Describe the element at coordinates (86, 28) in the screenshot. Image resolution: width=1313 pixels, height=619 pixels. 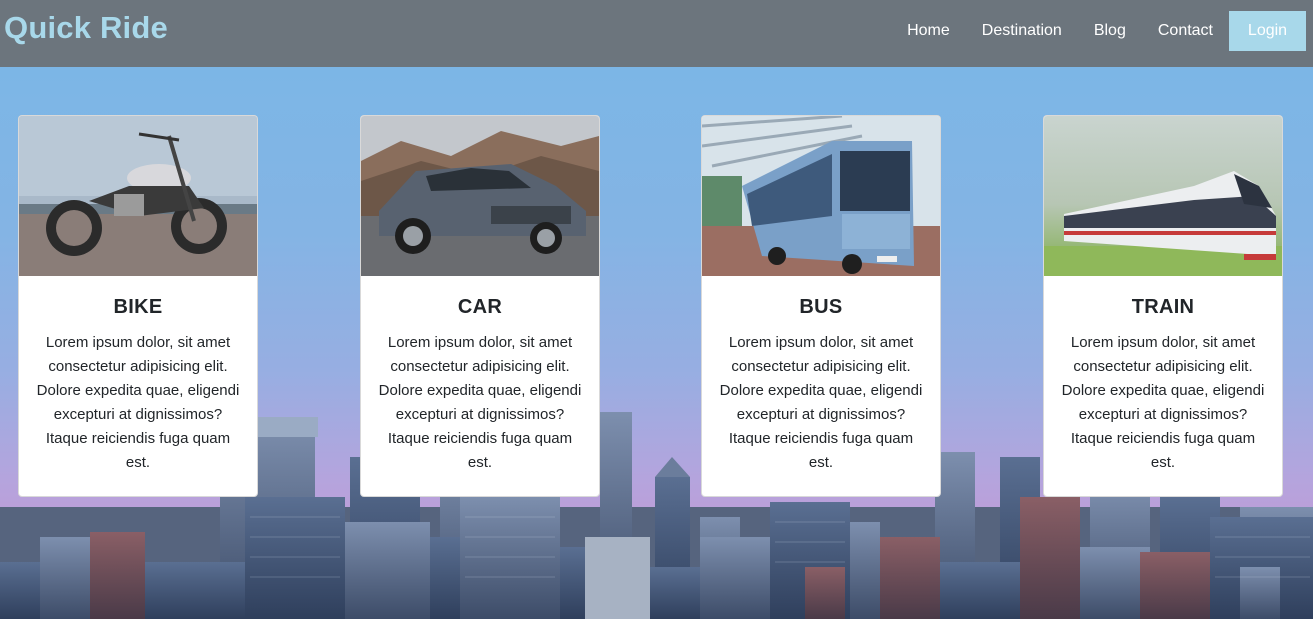
I see `brand-logo: Quick Ride` at that location.